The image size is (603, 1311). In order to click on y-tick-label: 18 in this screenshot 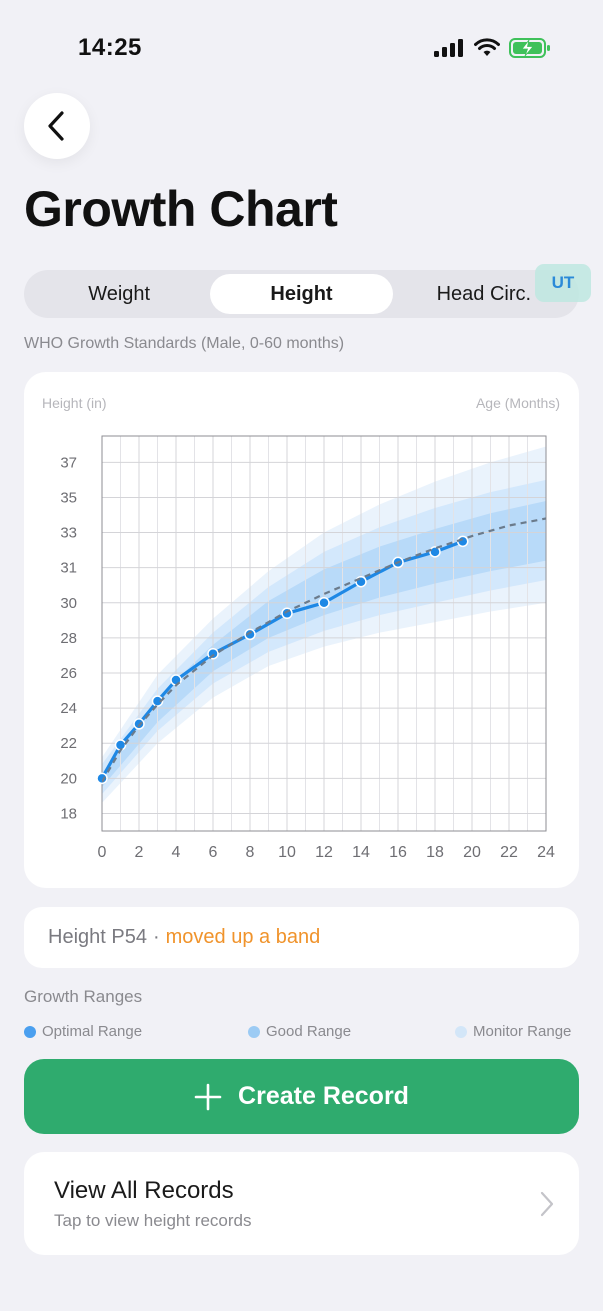, I will do `click(68, 813)`.